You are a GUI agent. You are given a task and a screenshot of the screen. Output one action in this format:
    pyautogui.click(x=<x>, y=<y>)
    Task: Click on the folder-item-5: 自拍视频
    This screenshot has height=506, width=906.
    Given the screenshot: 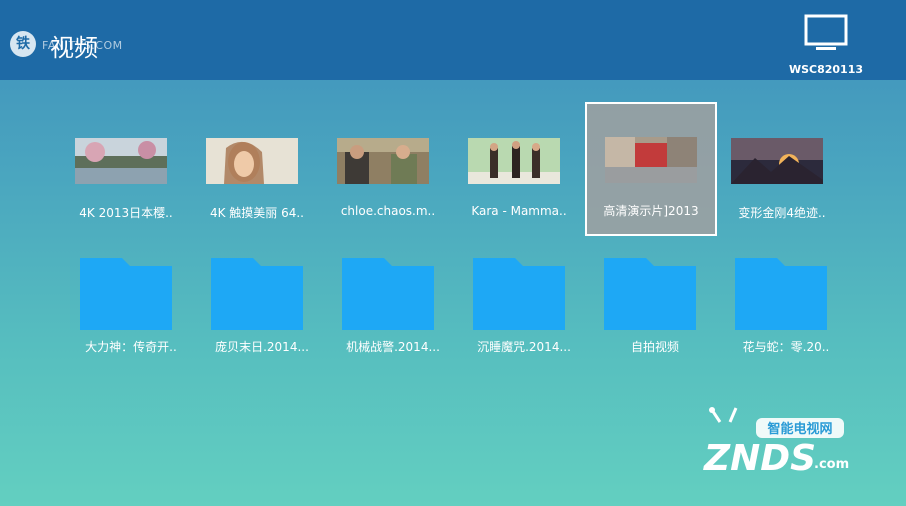 What is the action you would take?
    pyautogui.click(x=655, y=323)
    